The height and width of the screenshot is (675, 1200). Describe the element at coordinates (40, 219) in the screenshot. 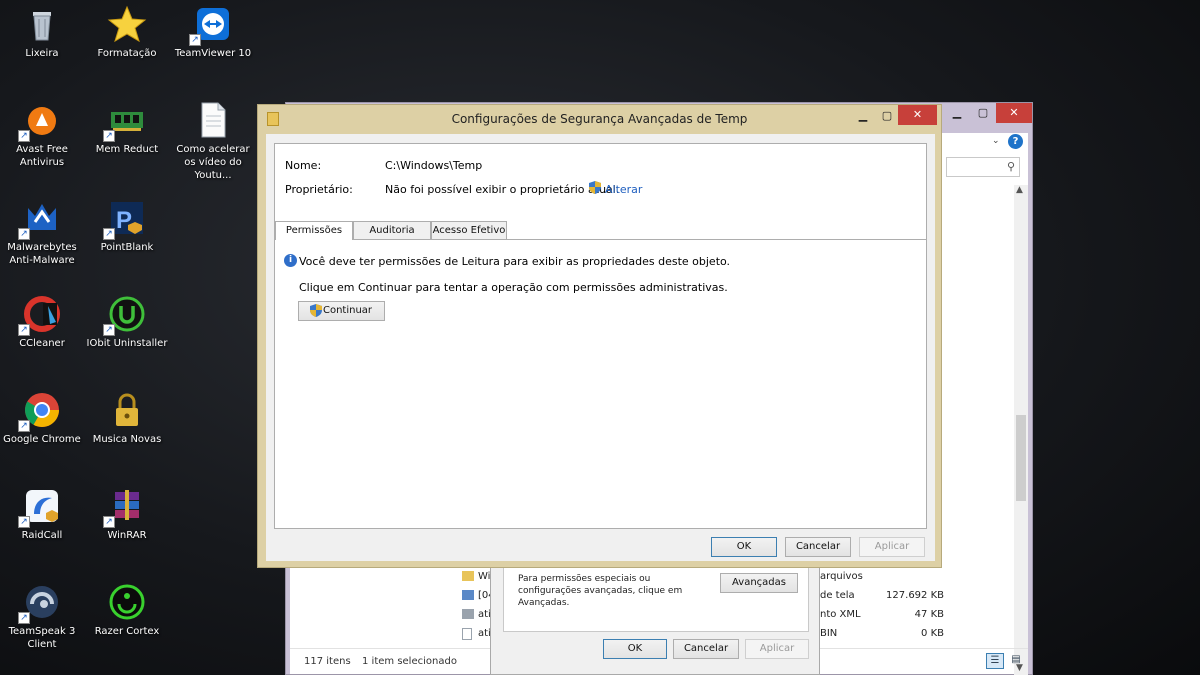

I see `malwarebytes-icon: ↗` at that location.